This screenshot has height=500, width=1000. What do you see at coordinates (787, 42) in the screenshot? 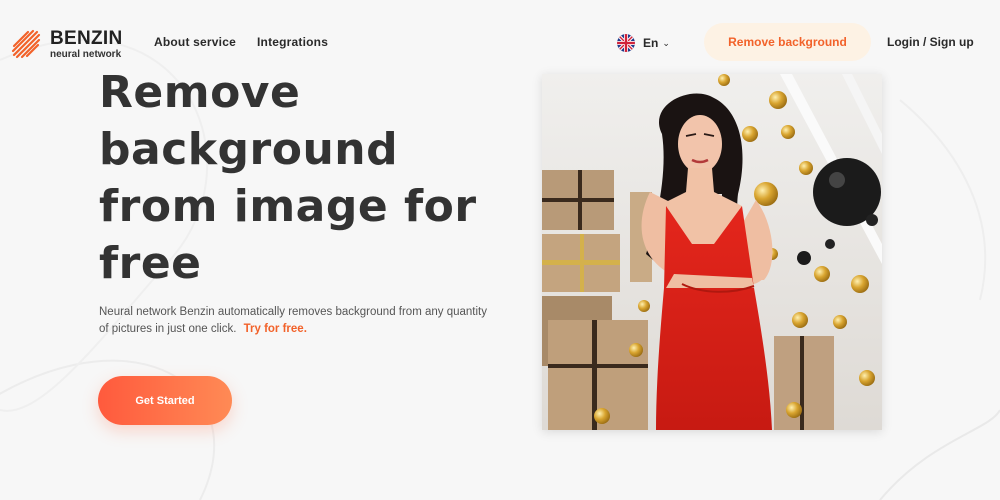
I see `remove-background-button: Remove background` at bounding box center [787, 42].